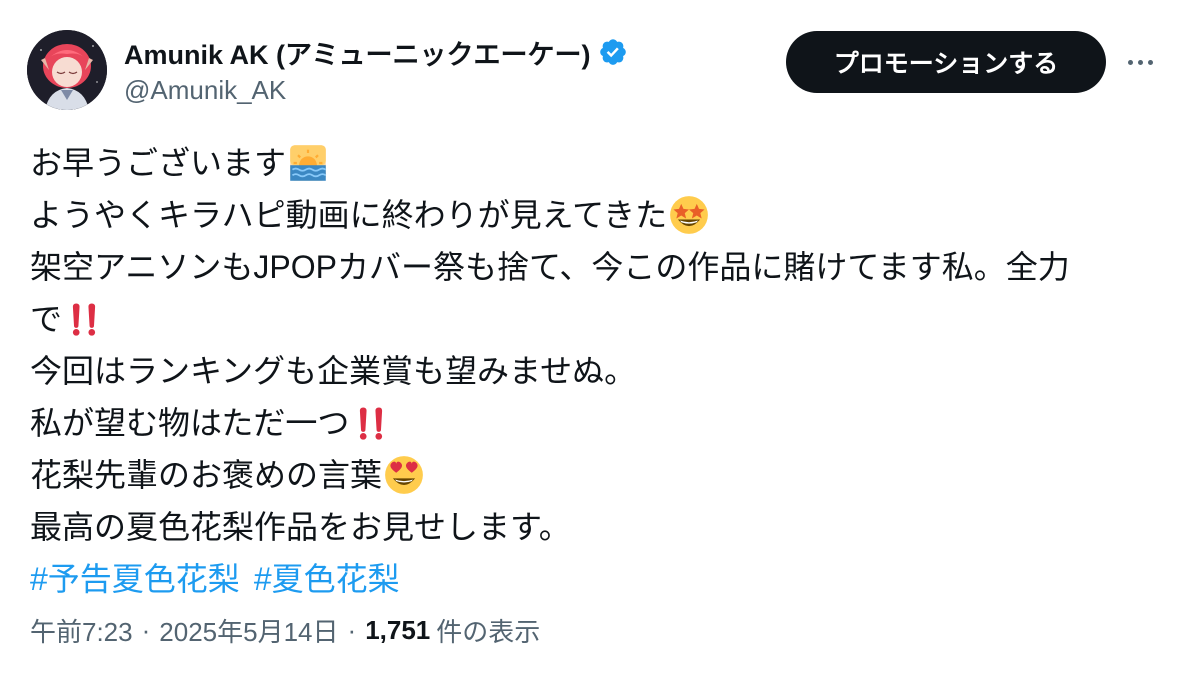  I want to click on tweet-line: 私が望む物はただ一つ, so click(595, 423).